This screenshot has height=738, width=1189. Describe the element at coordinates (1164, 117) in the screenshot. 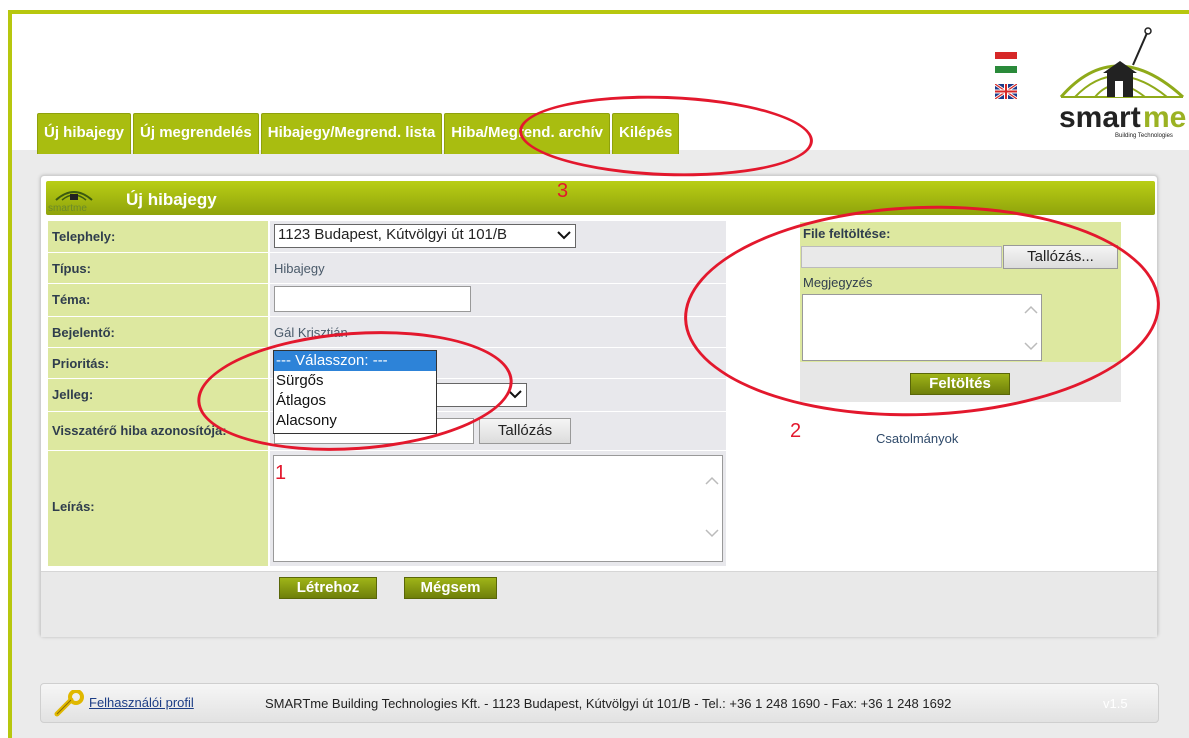

I see `svg-text: me` at that location.